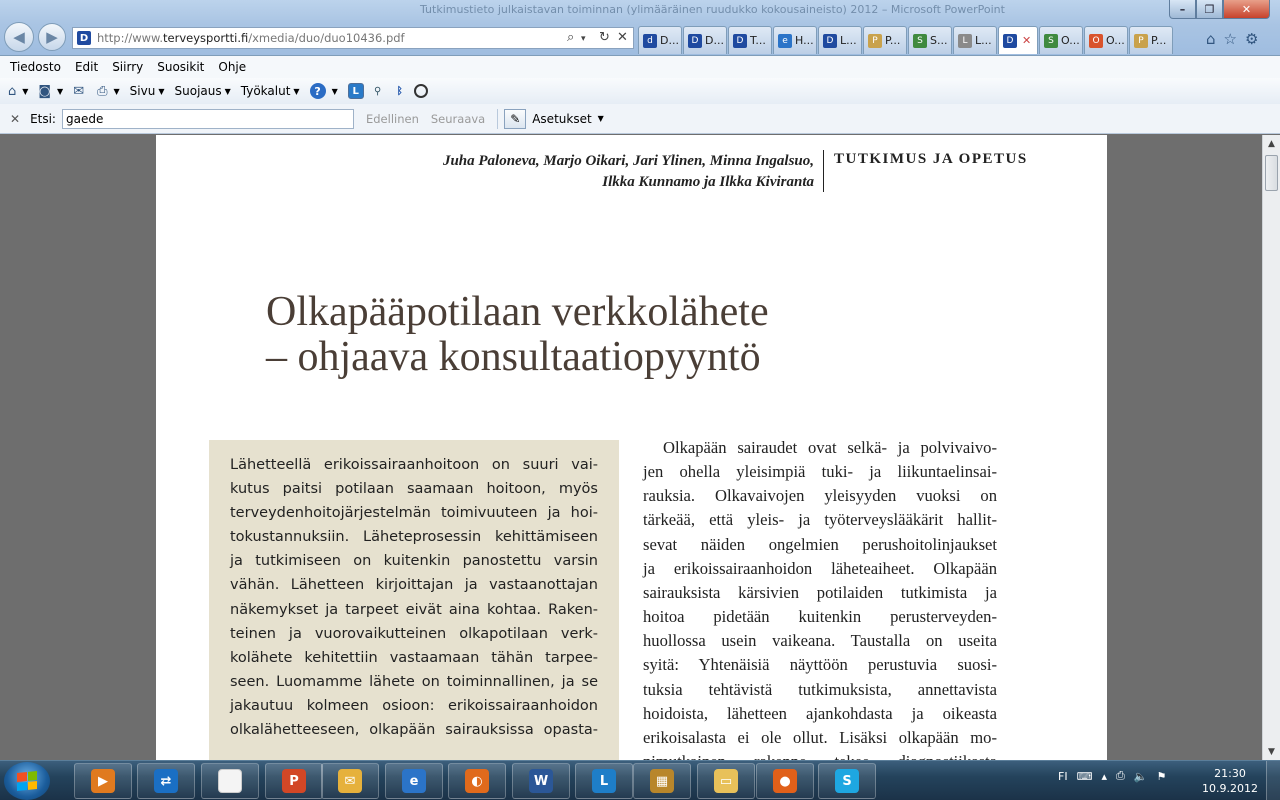  Describe the element at coordinates (1026, 40) in the screenshot. I see `tab-close-icon: ✕` at that location.